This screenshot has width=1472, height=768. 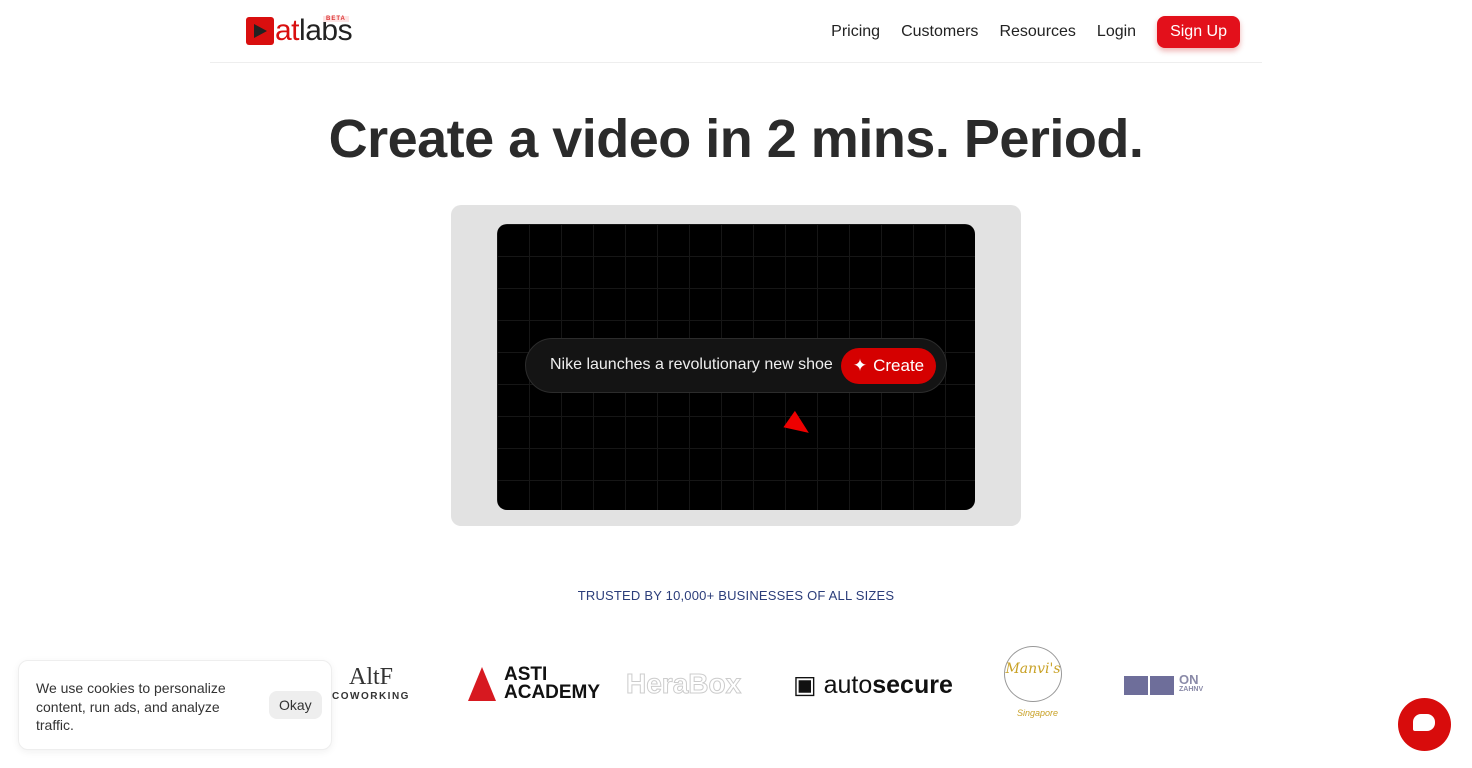 I want to click on logo-mark-icon, so click(x=260, y=31).